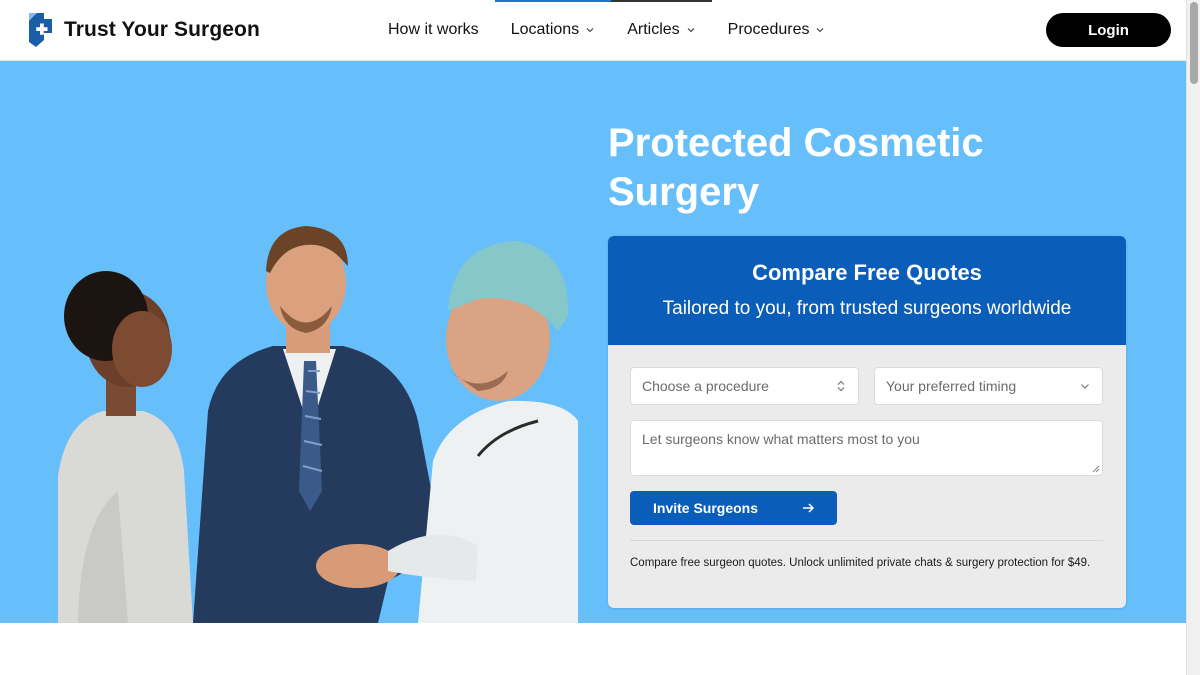 The width and height of the screenshot is (1200, 675). I want to click on nav-item-label: Articles, so click(653, 29).